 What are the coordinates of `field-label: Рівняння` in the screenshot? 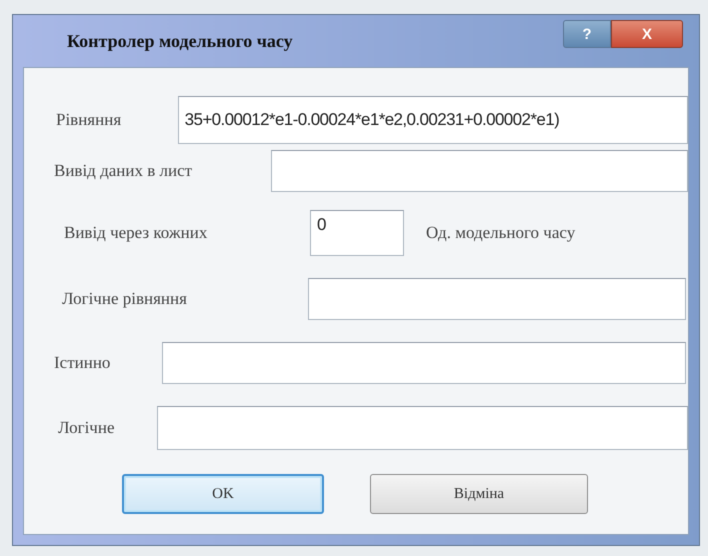 It's located at (89, 120).